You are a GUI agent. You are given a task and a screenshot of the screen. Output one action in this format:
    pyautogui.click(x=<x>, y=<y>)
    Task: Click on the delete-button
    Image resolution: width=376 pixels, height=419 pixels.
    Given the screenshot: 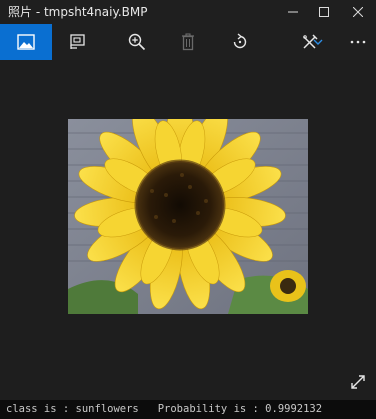 What is the action you would take?
    pyautogui.click(x=188, y=42)
    